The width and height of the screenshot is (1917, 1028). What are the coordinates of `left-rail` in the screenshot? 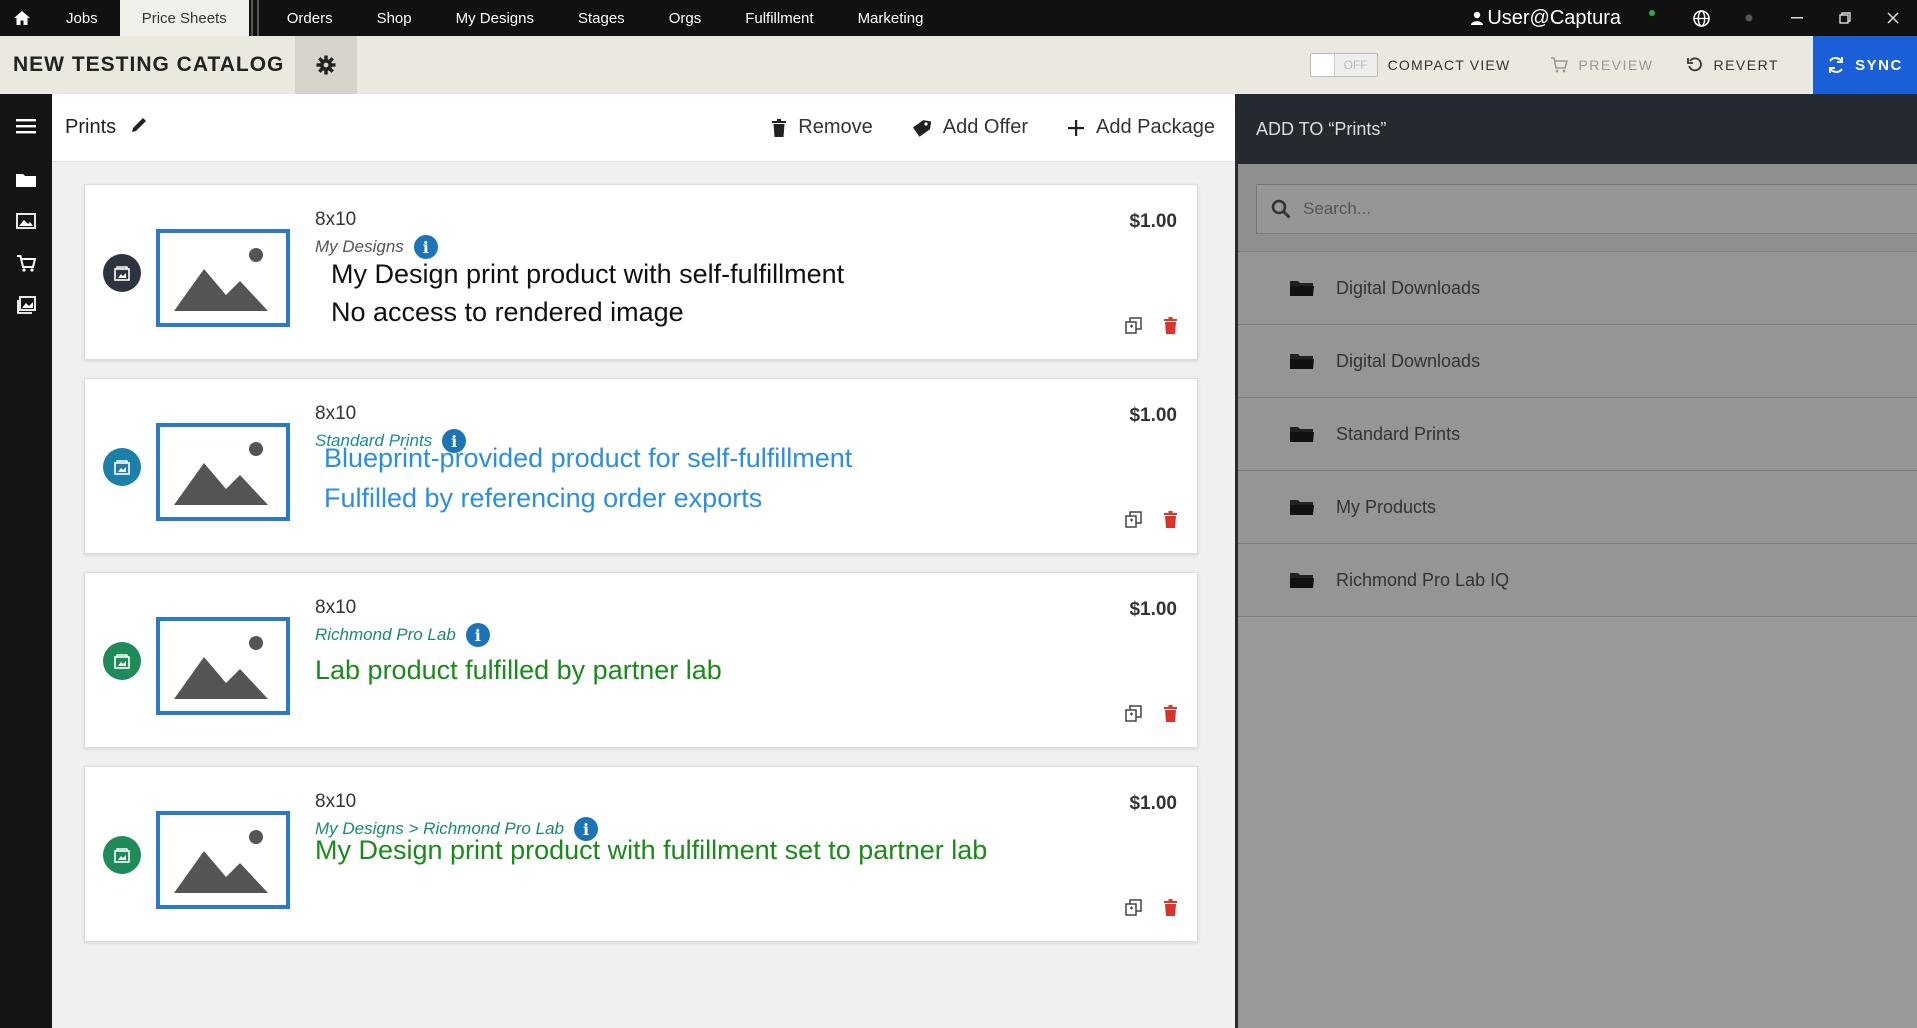 It's located at (26, 561).